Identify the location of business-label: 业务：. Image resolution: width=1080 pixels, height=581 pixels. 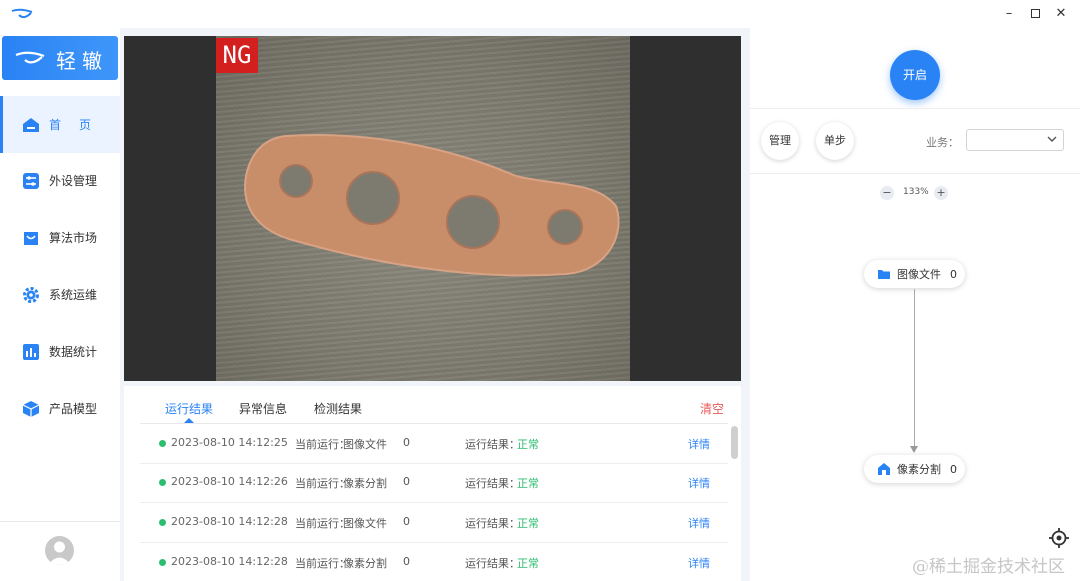
(942, 142).